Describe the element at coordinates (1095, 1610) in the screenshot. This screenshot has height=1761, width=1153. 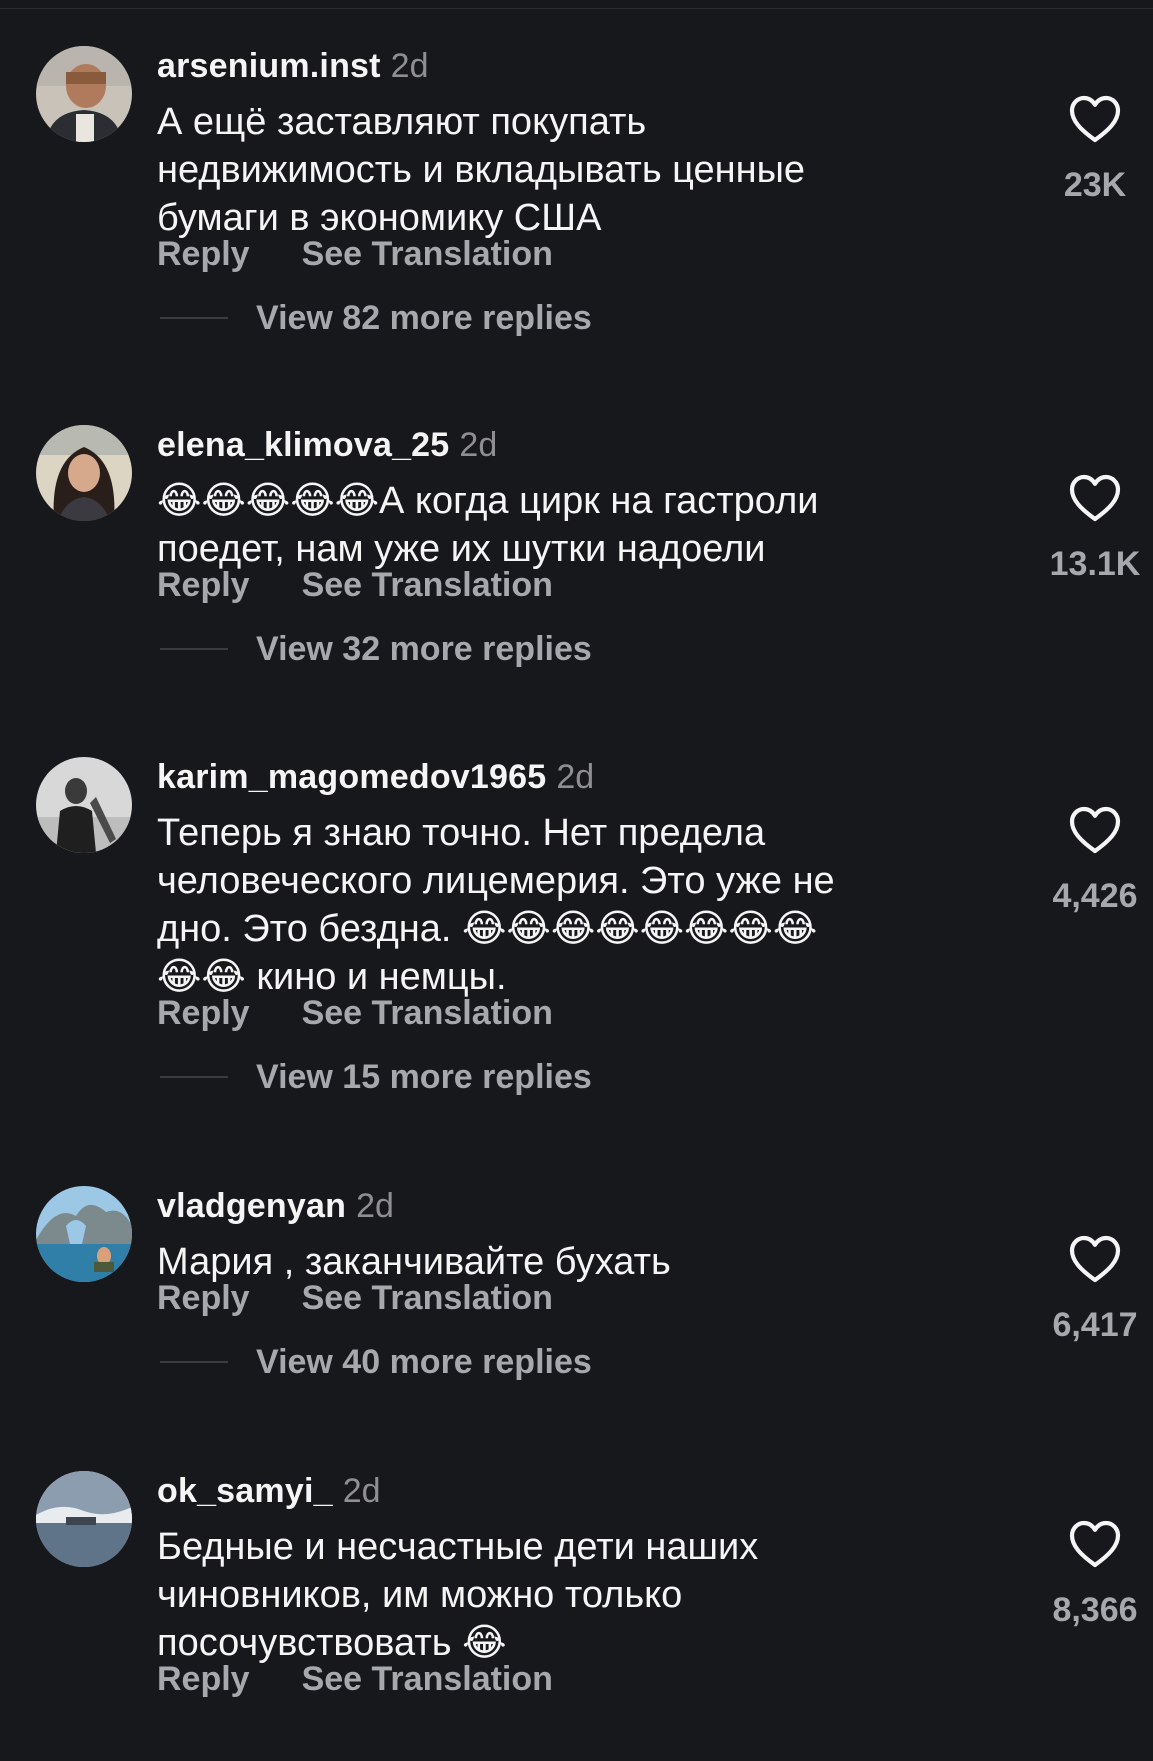
I see `like-count: 8,366` at that location.